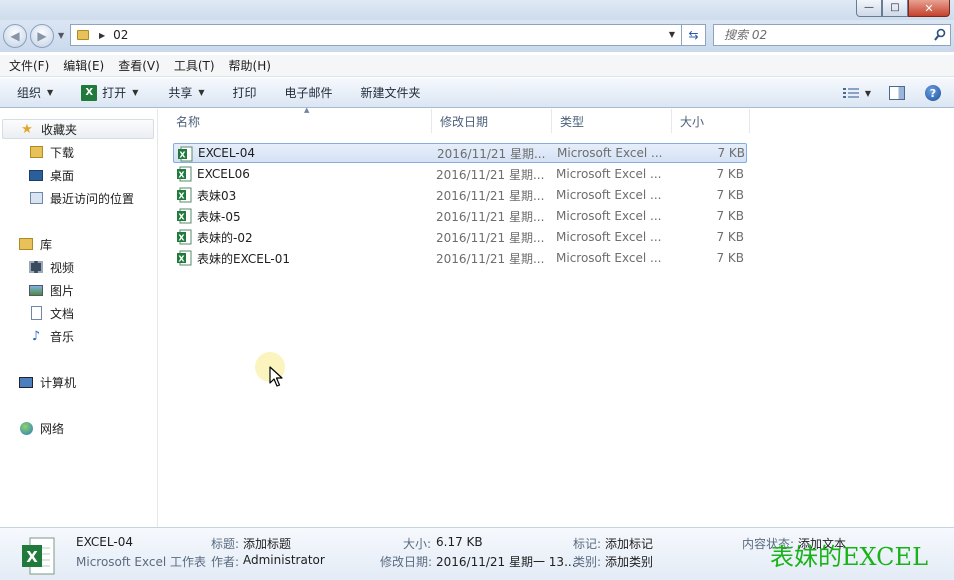  Describe the element at coordinates (41, 428) in the screenshot. I see `nav-network: 网络` at that location.